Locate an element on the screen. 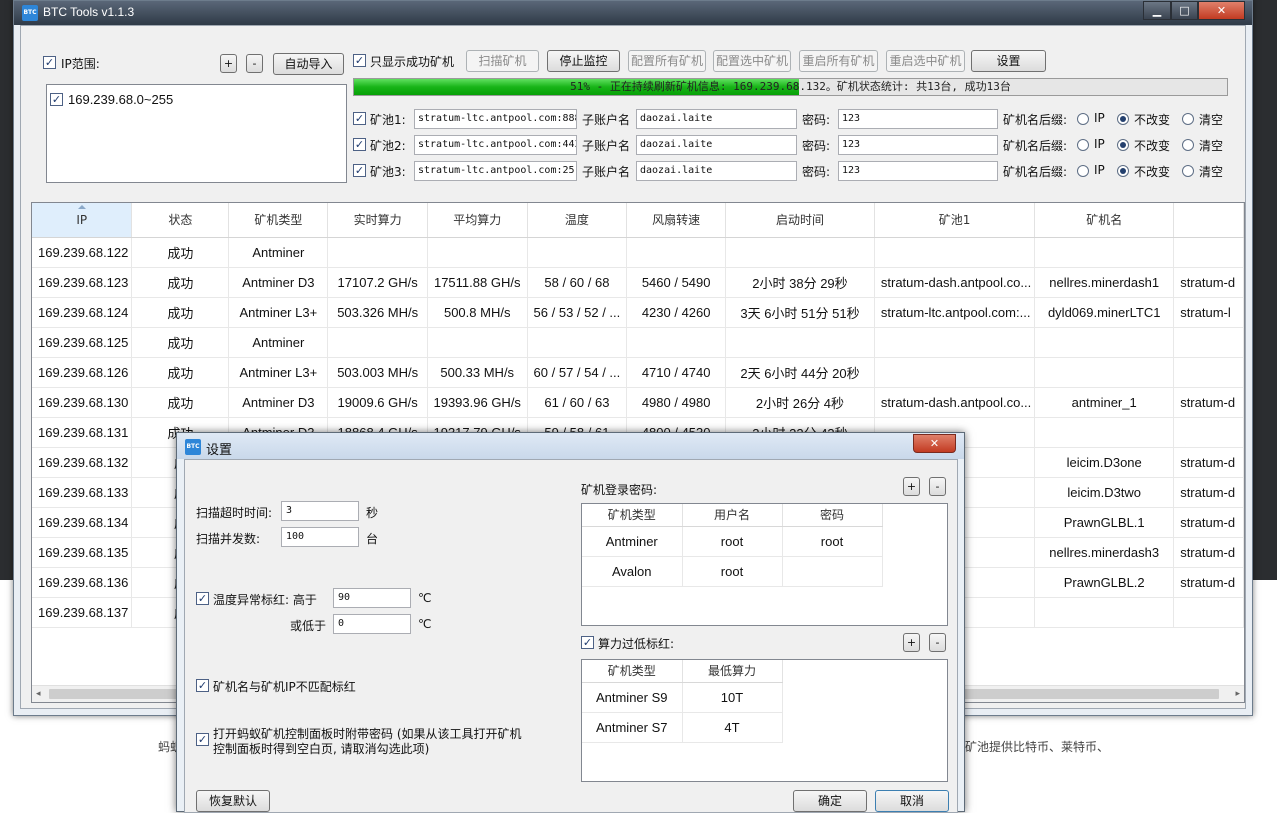 This screenshot has width=1277, height=813. title-bar: BTC BTC Tools v1.1.3 ▁ □ ✕ is located at coordinates (633, 13).